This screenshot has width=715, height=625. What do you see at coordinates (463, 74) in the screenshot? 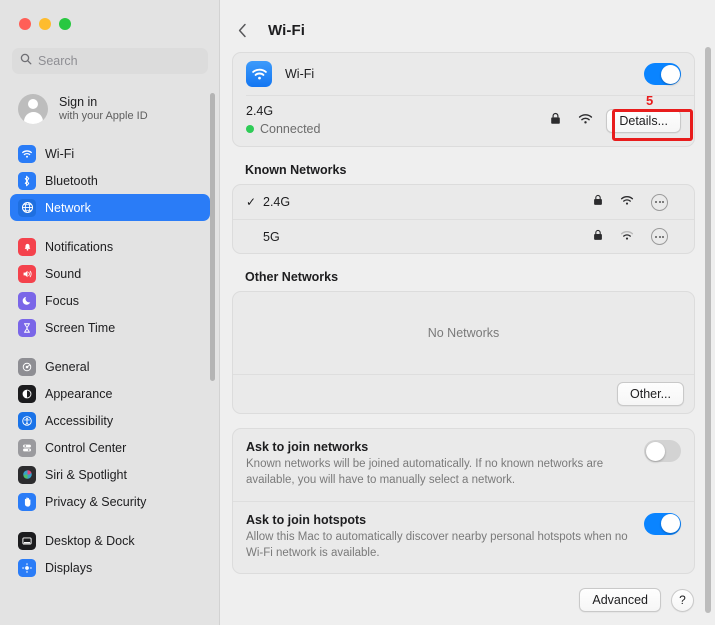
I see `wifi-toggle-row: Wi-Fi` at bounding box center [463, 74].